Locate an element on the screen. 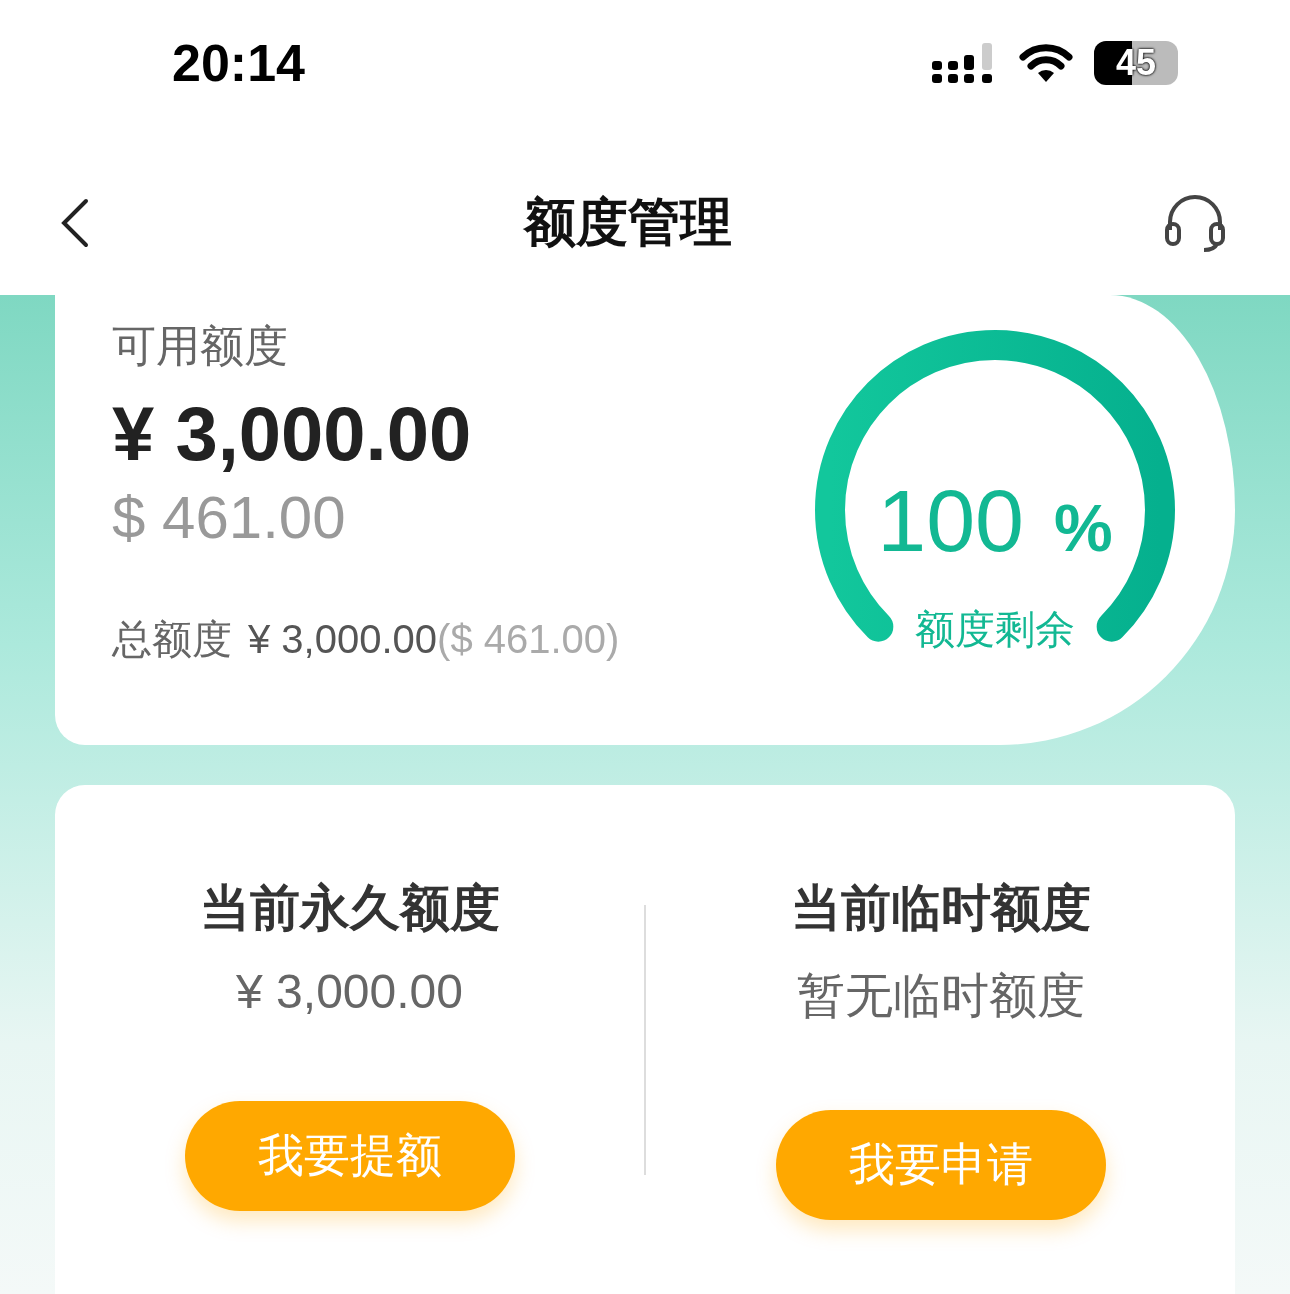  gauge-unit: % is located at coordinates (1083, 528).